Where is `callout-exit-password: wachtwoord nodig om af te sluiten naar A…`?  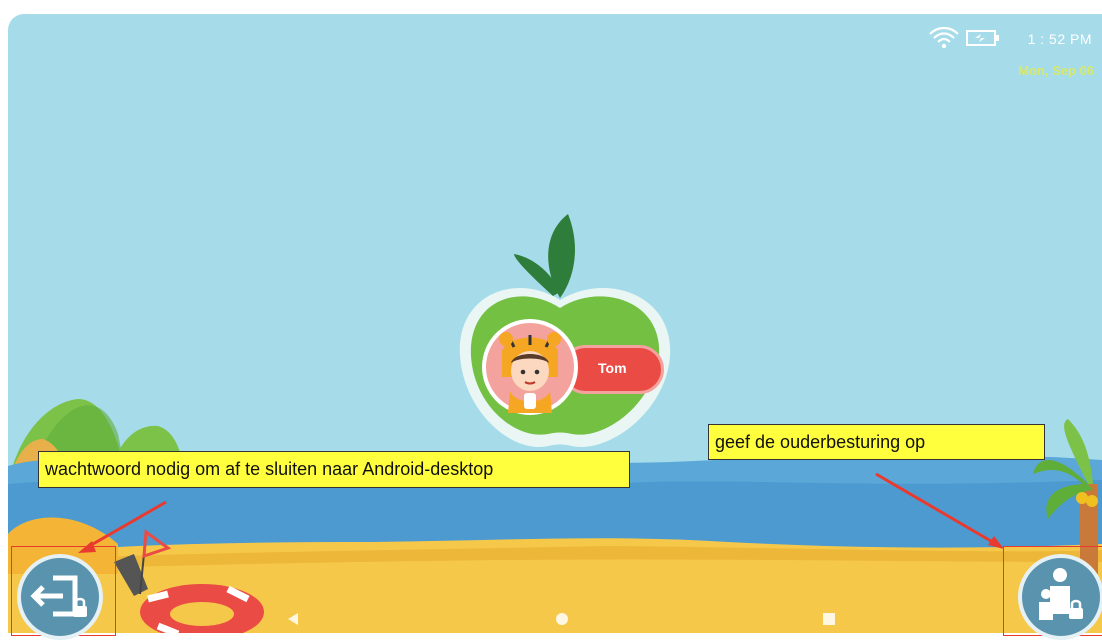
callout-exit-password: wachtwoord nodig om af te sluiten naar A… is located at coordinates (334, 469).